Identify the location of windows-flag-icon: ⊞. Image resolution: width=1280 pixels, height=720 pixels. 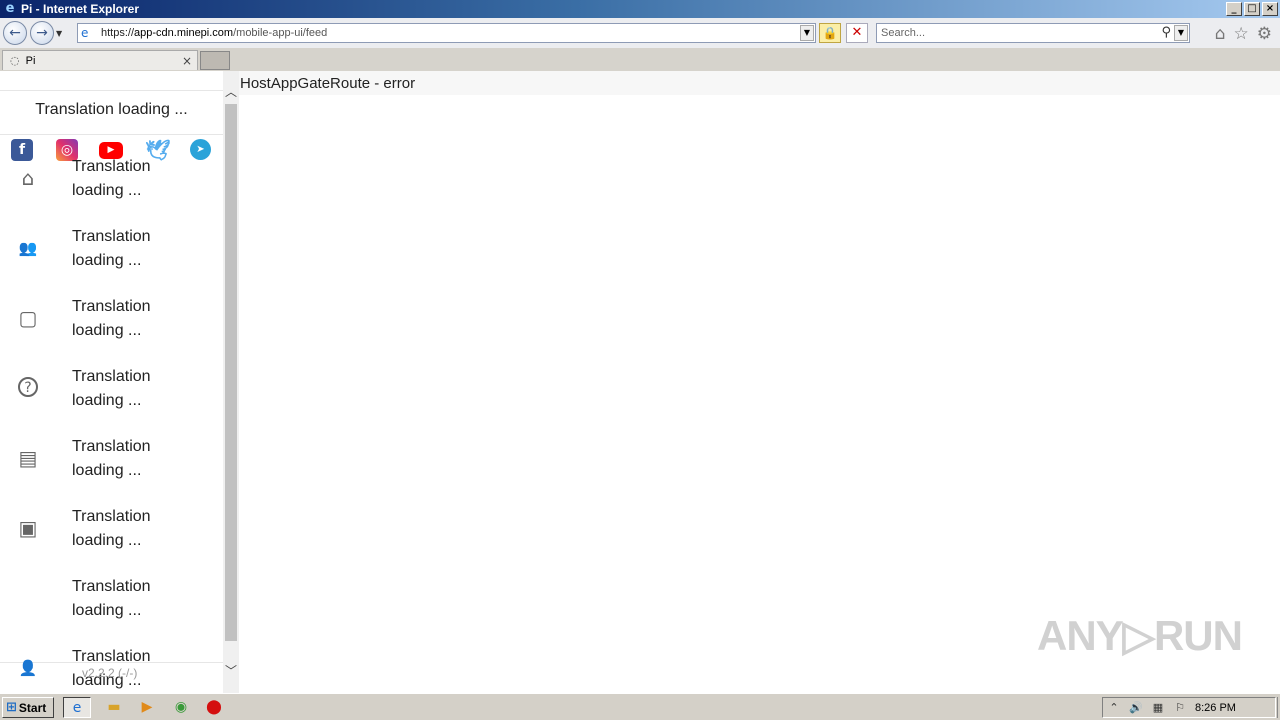
(11, 707).